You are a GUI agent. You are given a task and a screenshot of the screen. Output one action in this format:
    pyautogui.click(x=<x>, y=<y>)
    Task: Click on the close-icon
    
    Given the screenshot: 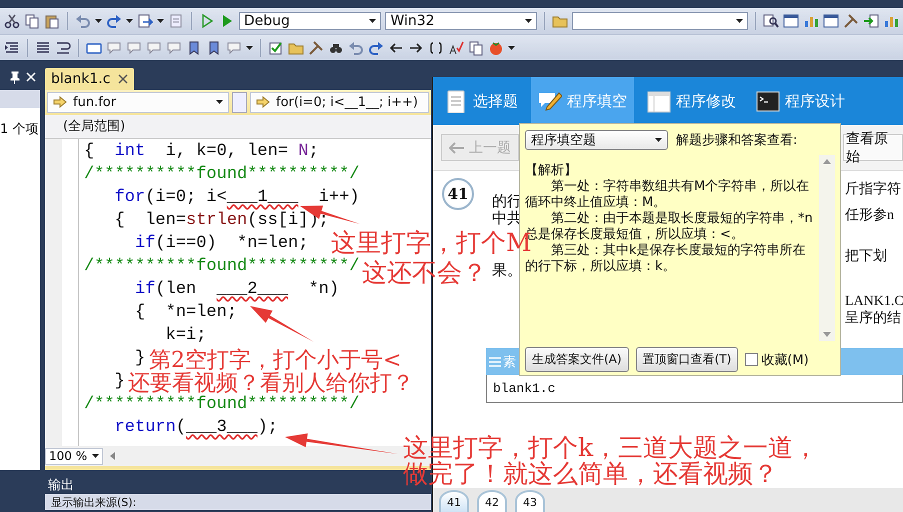 What is the action you would take?
    pyautogui.click(x=123, y=79)
    